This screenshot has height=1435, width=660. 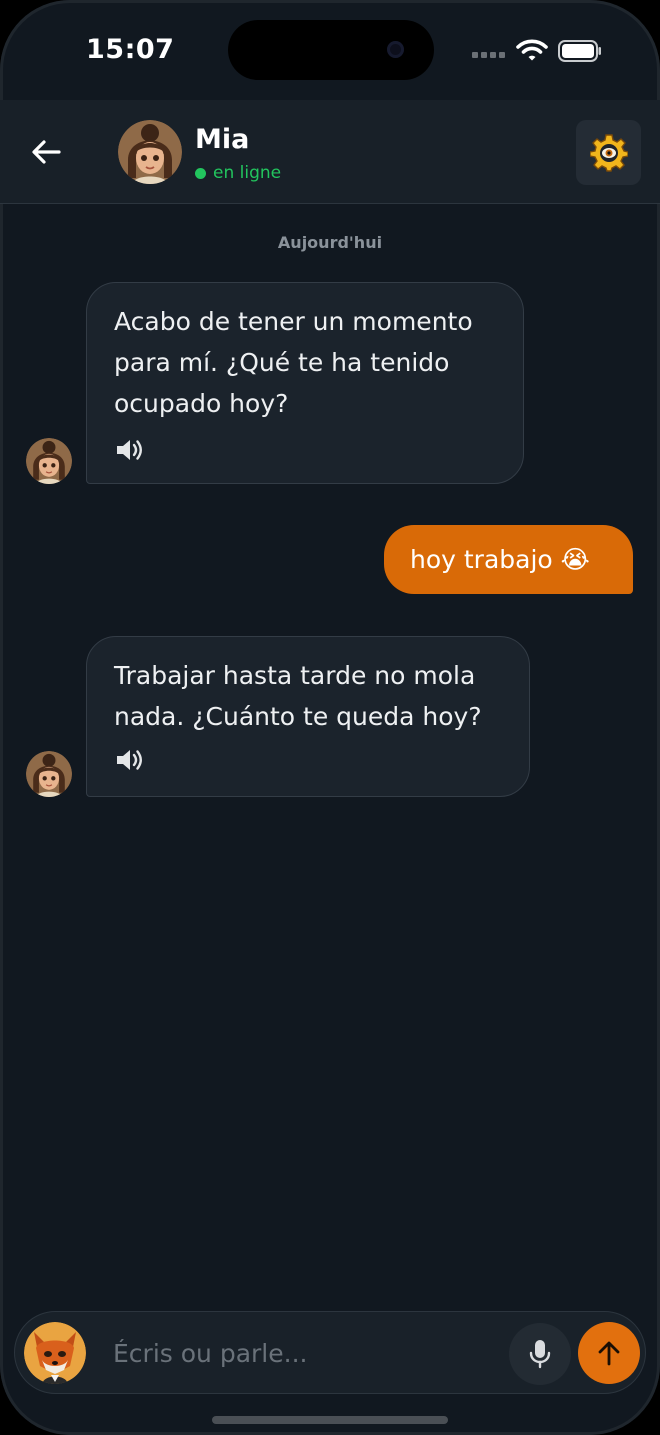 What do you see at coordinates (130, 49) in the screenshot?
I see `status-time: 15:07` at bounding box center [130, 49].